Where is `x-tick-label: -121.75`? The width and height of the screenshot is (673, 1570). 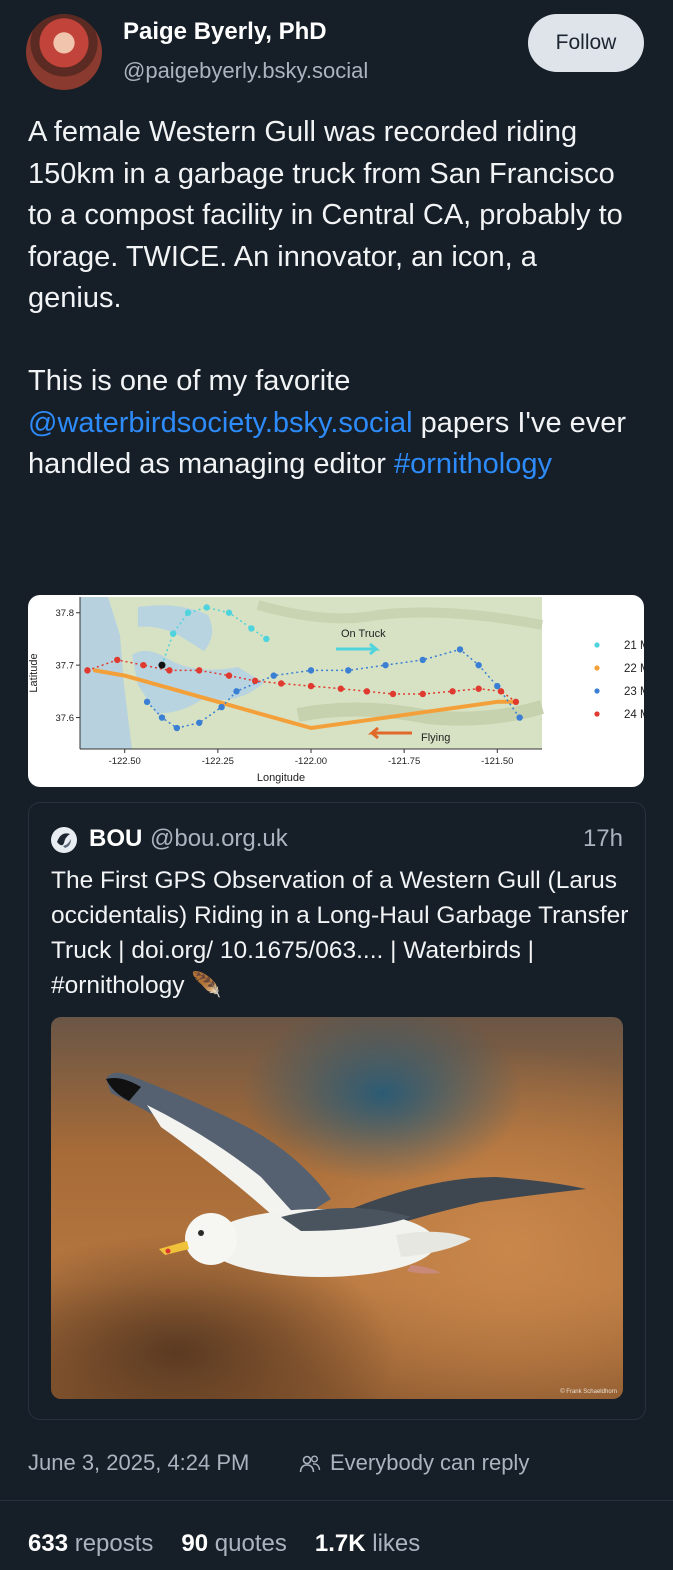 x-tick-label: -121.75 is located at coordinates (404, 761).